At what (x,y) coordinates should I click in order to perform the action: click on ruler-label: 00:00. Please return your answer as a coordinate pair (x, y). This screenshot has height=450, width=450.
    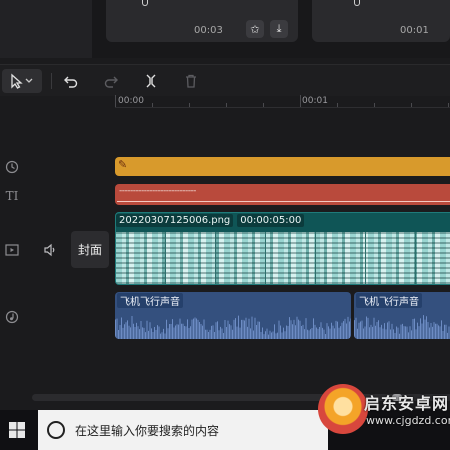
    Looking at the image, I should click on (131, 101).